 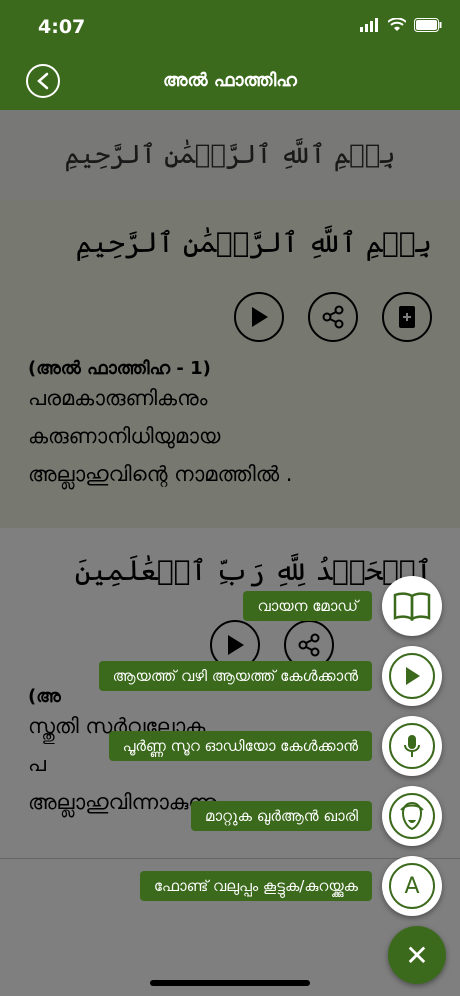 I want to click on font-size-button: A, so click(x=412, y=886).